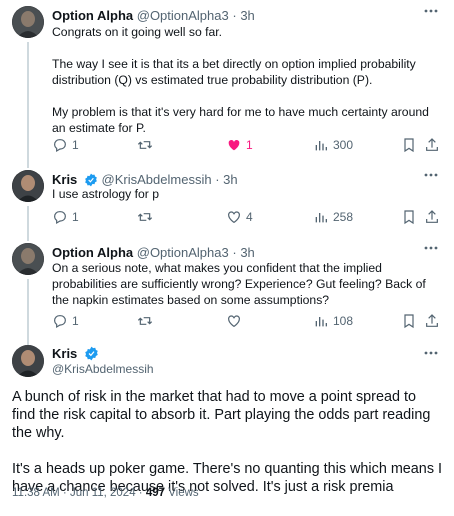 This screenshot has height=516, width=454. I want to click on views-count: 258, so click(343, 217).